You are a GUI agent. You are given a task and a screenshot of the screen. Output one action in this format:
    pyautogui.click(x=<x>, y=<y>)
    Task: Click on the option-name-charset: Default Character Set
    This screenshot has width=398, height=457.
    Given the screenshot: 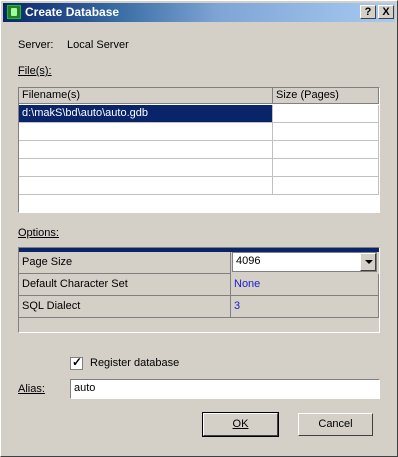 What is the action you would take?
    pyautogui.click(x=125, y=285)
    